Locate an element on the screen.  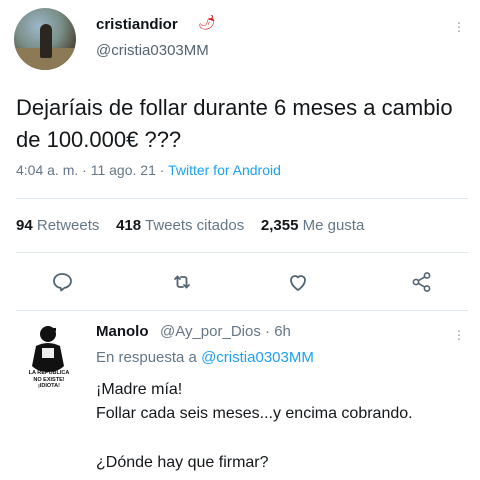
retweets-label: Retweets is located at coordinates (68, 225).